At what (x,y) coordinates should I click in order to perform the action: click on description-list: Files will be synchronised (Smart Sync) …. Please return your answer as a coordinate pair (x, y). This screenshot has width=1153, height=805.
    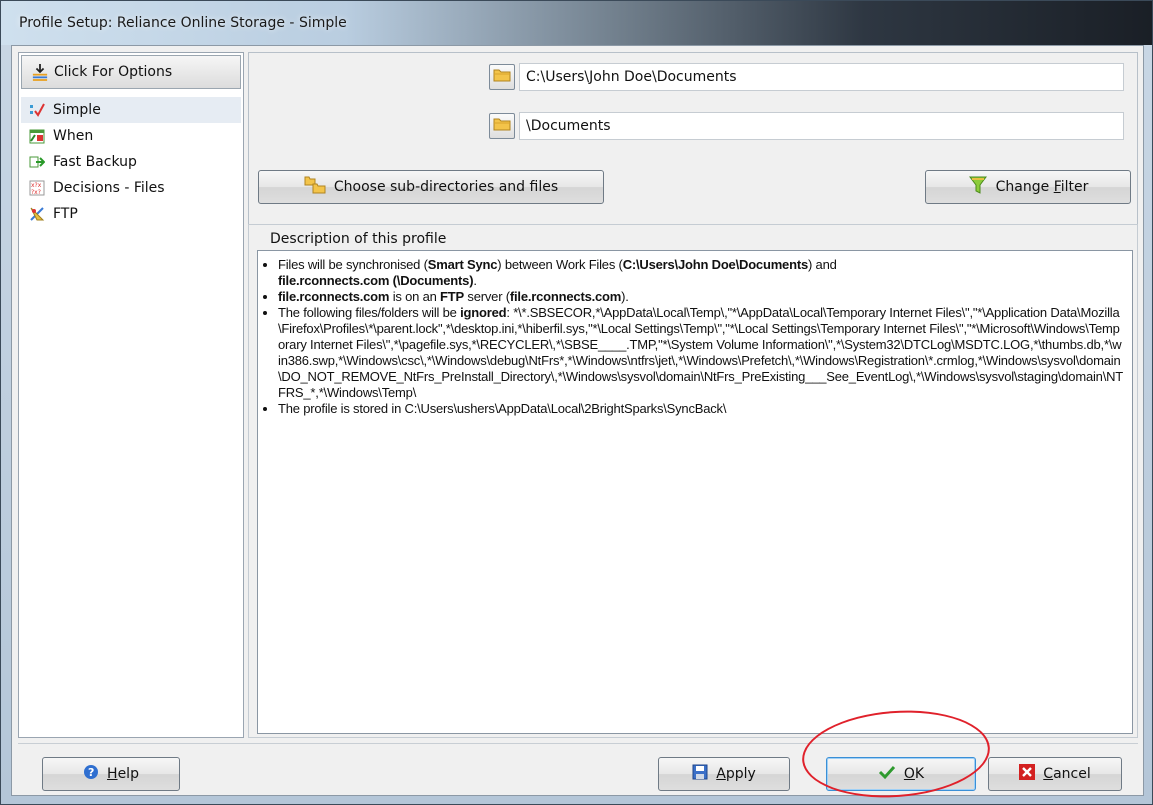
    Looking at the image, I should click on (695, 337).